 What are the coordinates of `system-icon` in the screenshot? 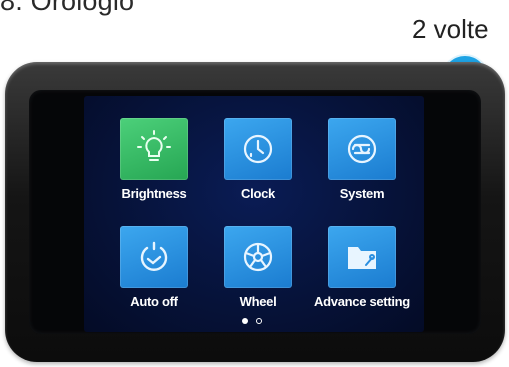 It's located at (362, 149).